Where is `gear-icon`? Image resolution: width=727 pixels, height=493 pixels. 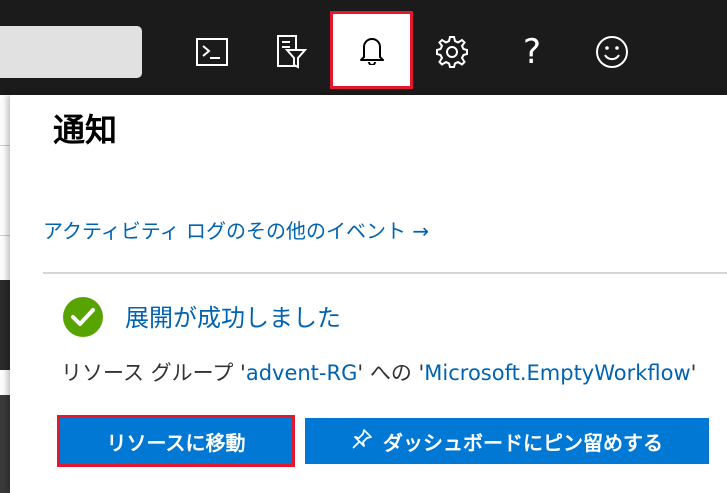 gear-icon is located at coordinates (452, 52).